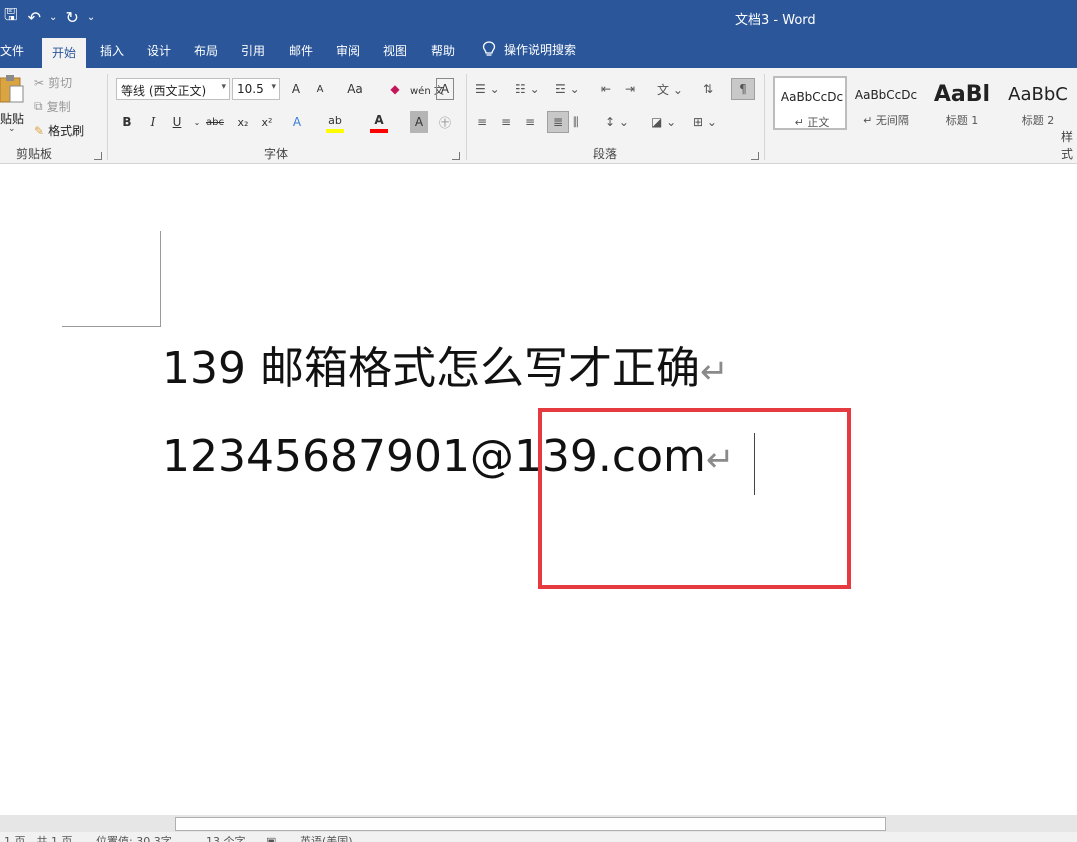  I want to click on paragraph-group-label: 段落, so click(605, 154).